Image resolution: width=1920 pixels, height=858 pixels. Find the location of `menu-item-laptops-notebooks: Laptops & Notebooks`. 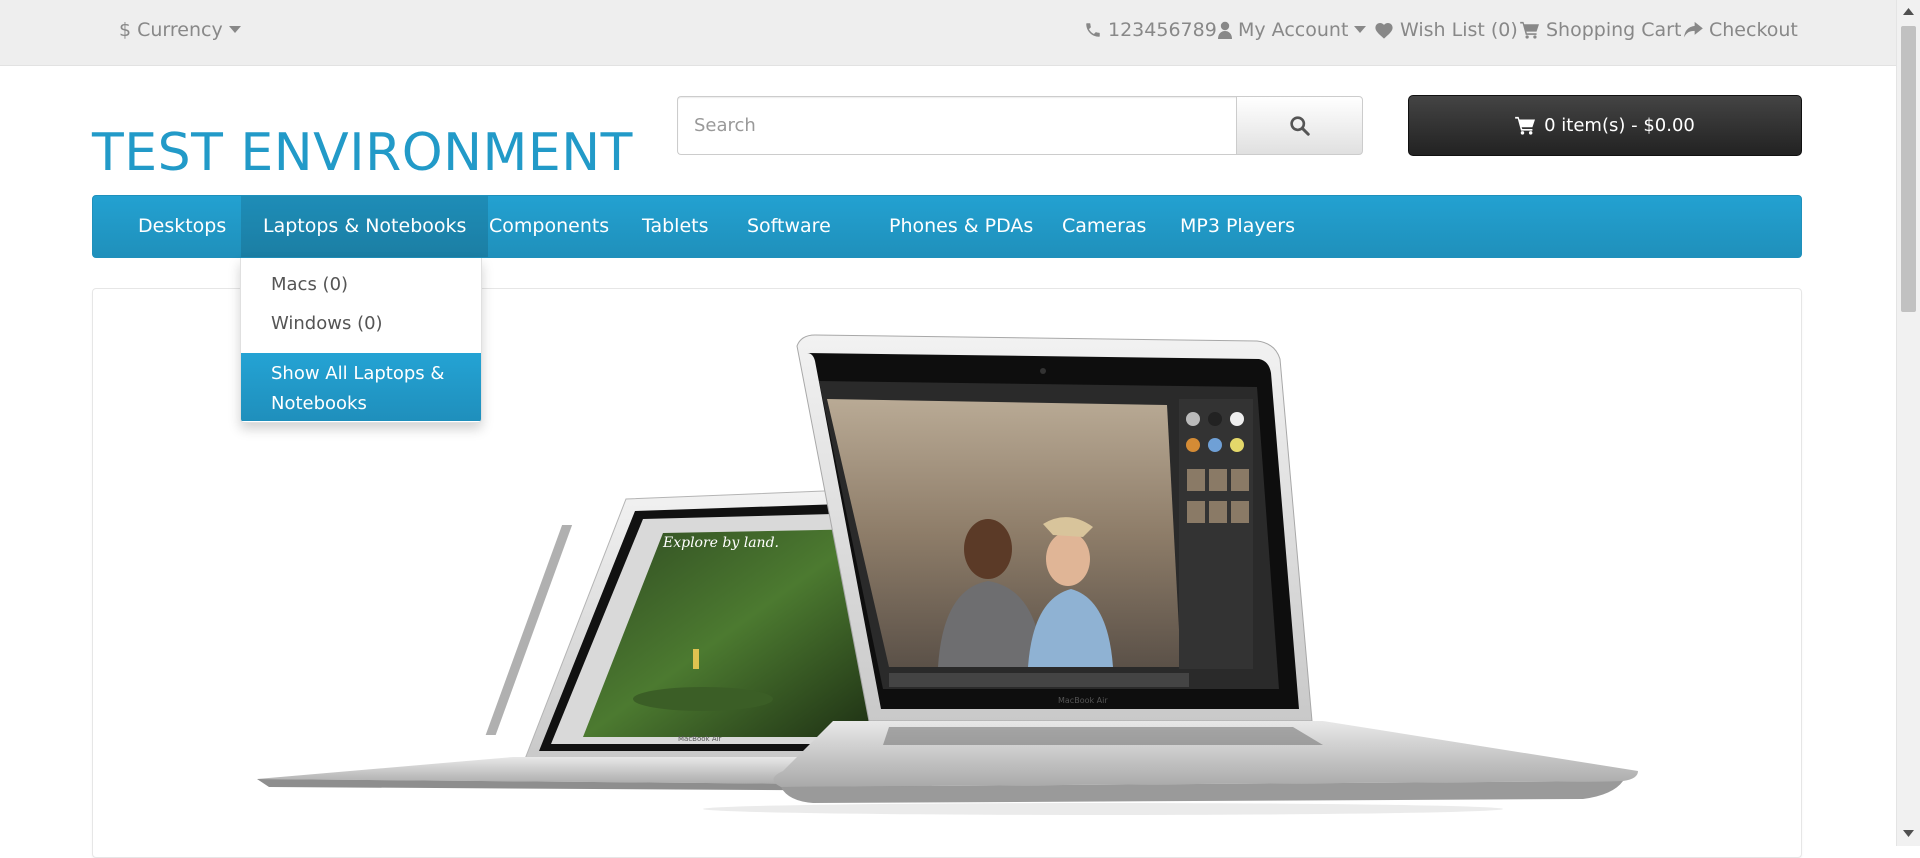

menu-item-laptops-notebooks: Laptops & Notebooks is located at coordinates (365, 226).